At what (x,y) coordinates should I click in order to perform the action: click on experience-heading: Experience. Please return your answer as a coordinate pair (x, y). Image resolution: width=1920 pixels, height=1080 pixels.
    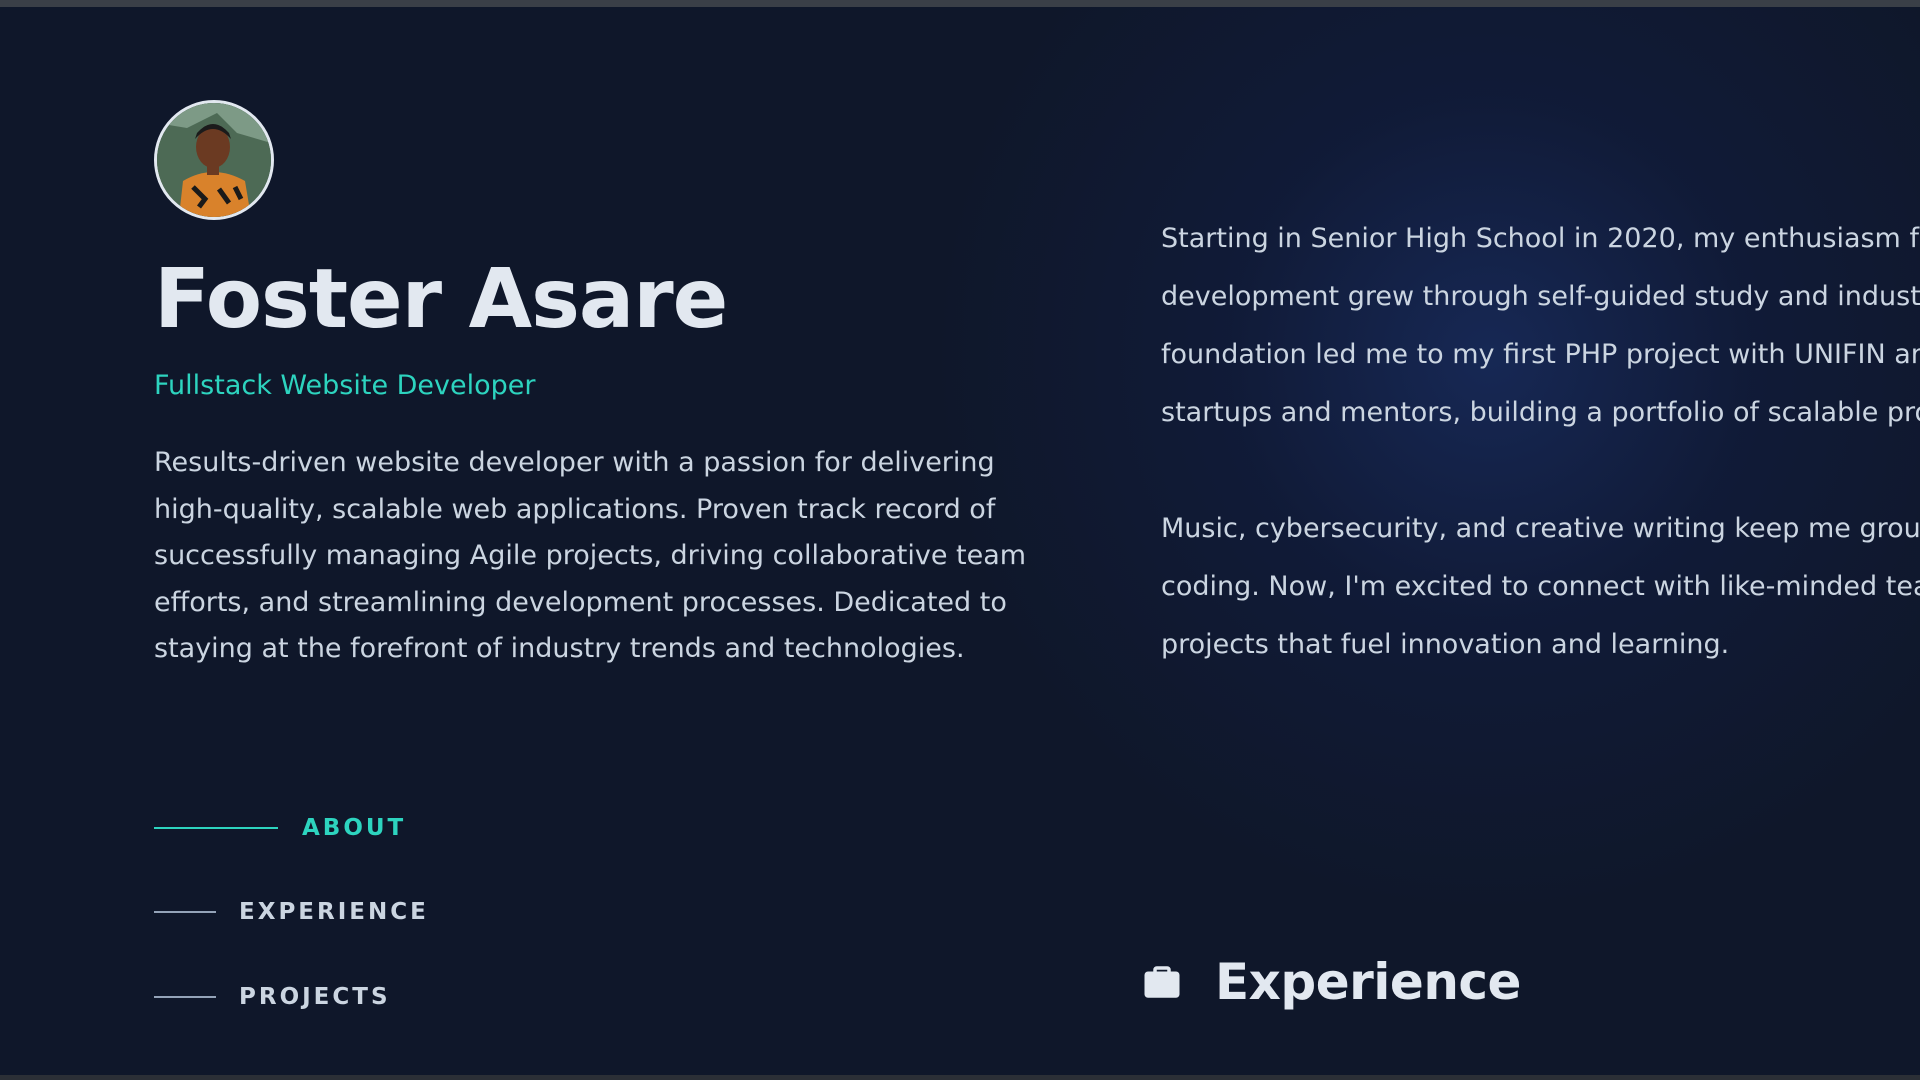
    Looking at the image, I should click on (1331, 982).